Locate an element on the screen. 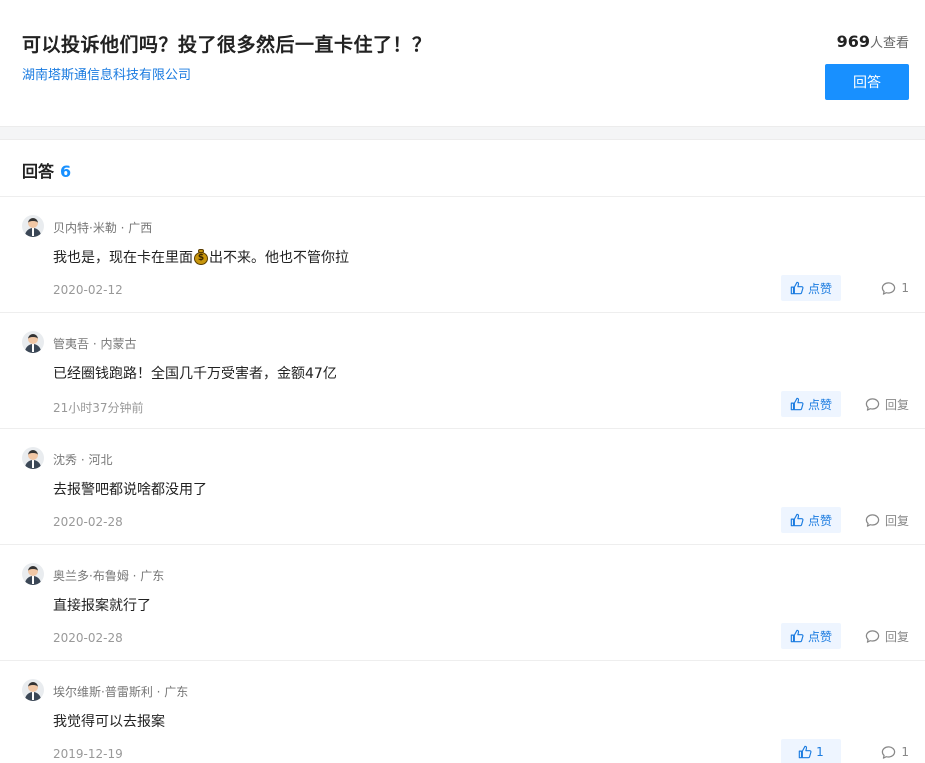 This screenshot has height=763, width=925. answer-content: 我觉得可以去报案 is located at coordinates (109, 722).